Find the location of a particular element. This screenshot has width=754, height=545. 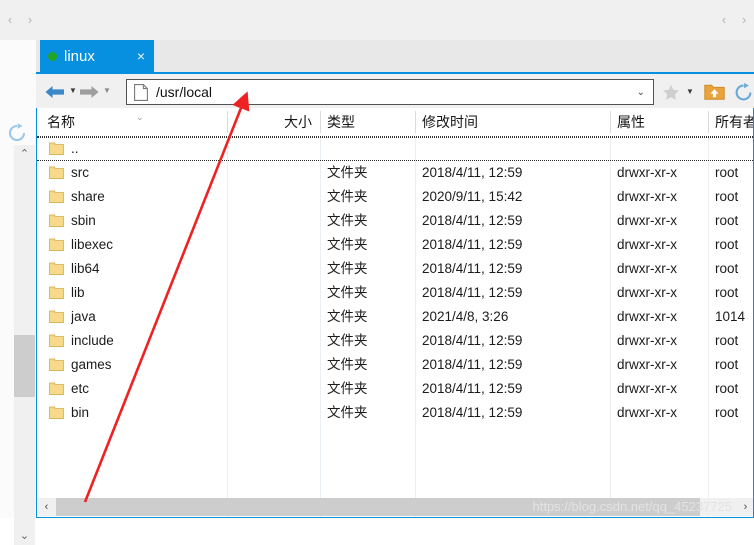

star-icon is located at coordinates (671, 92).